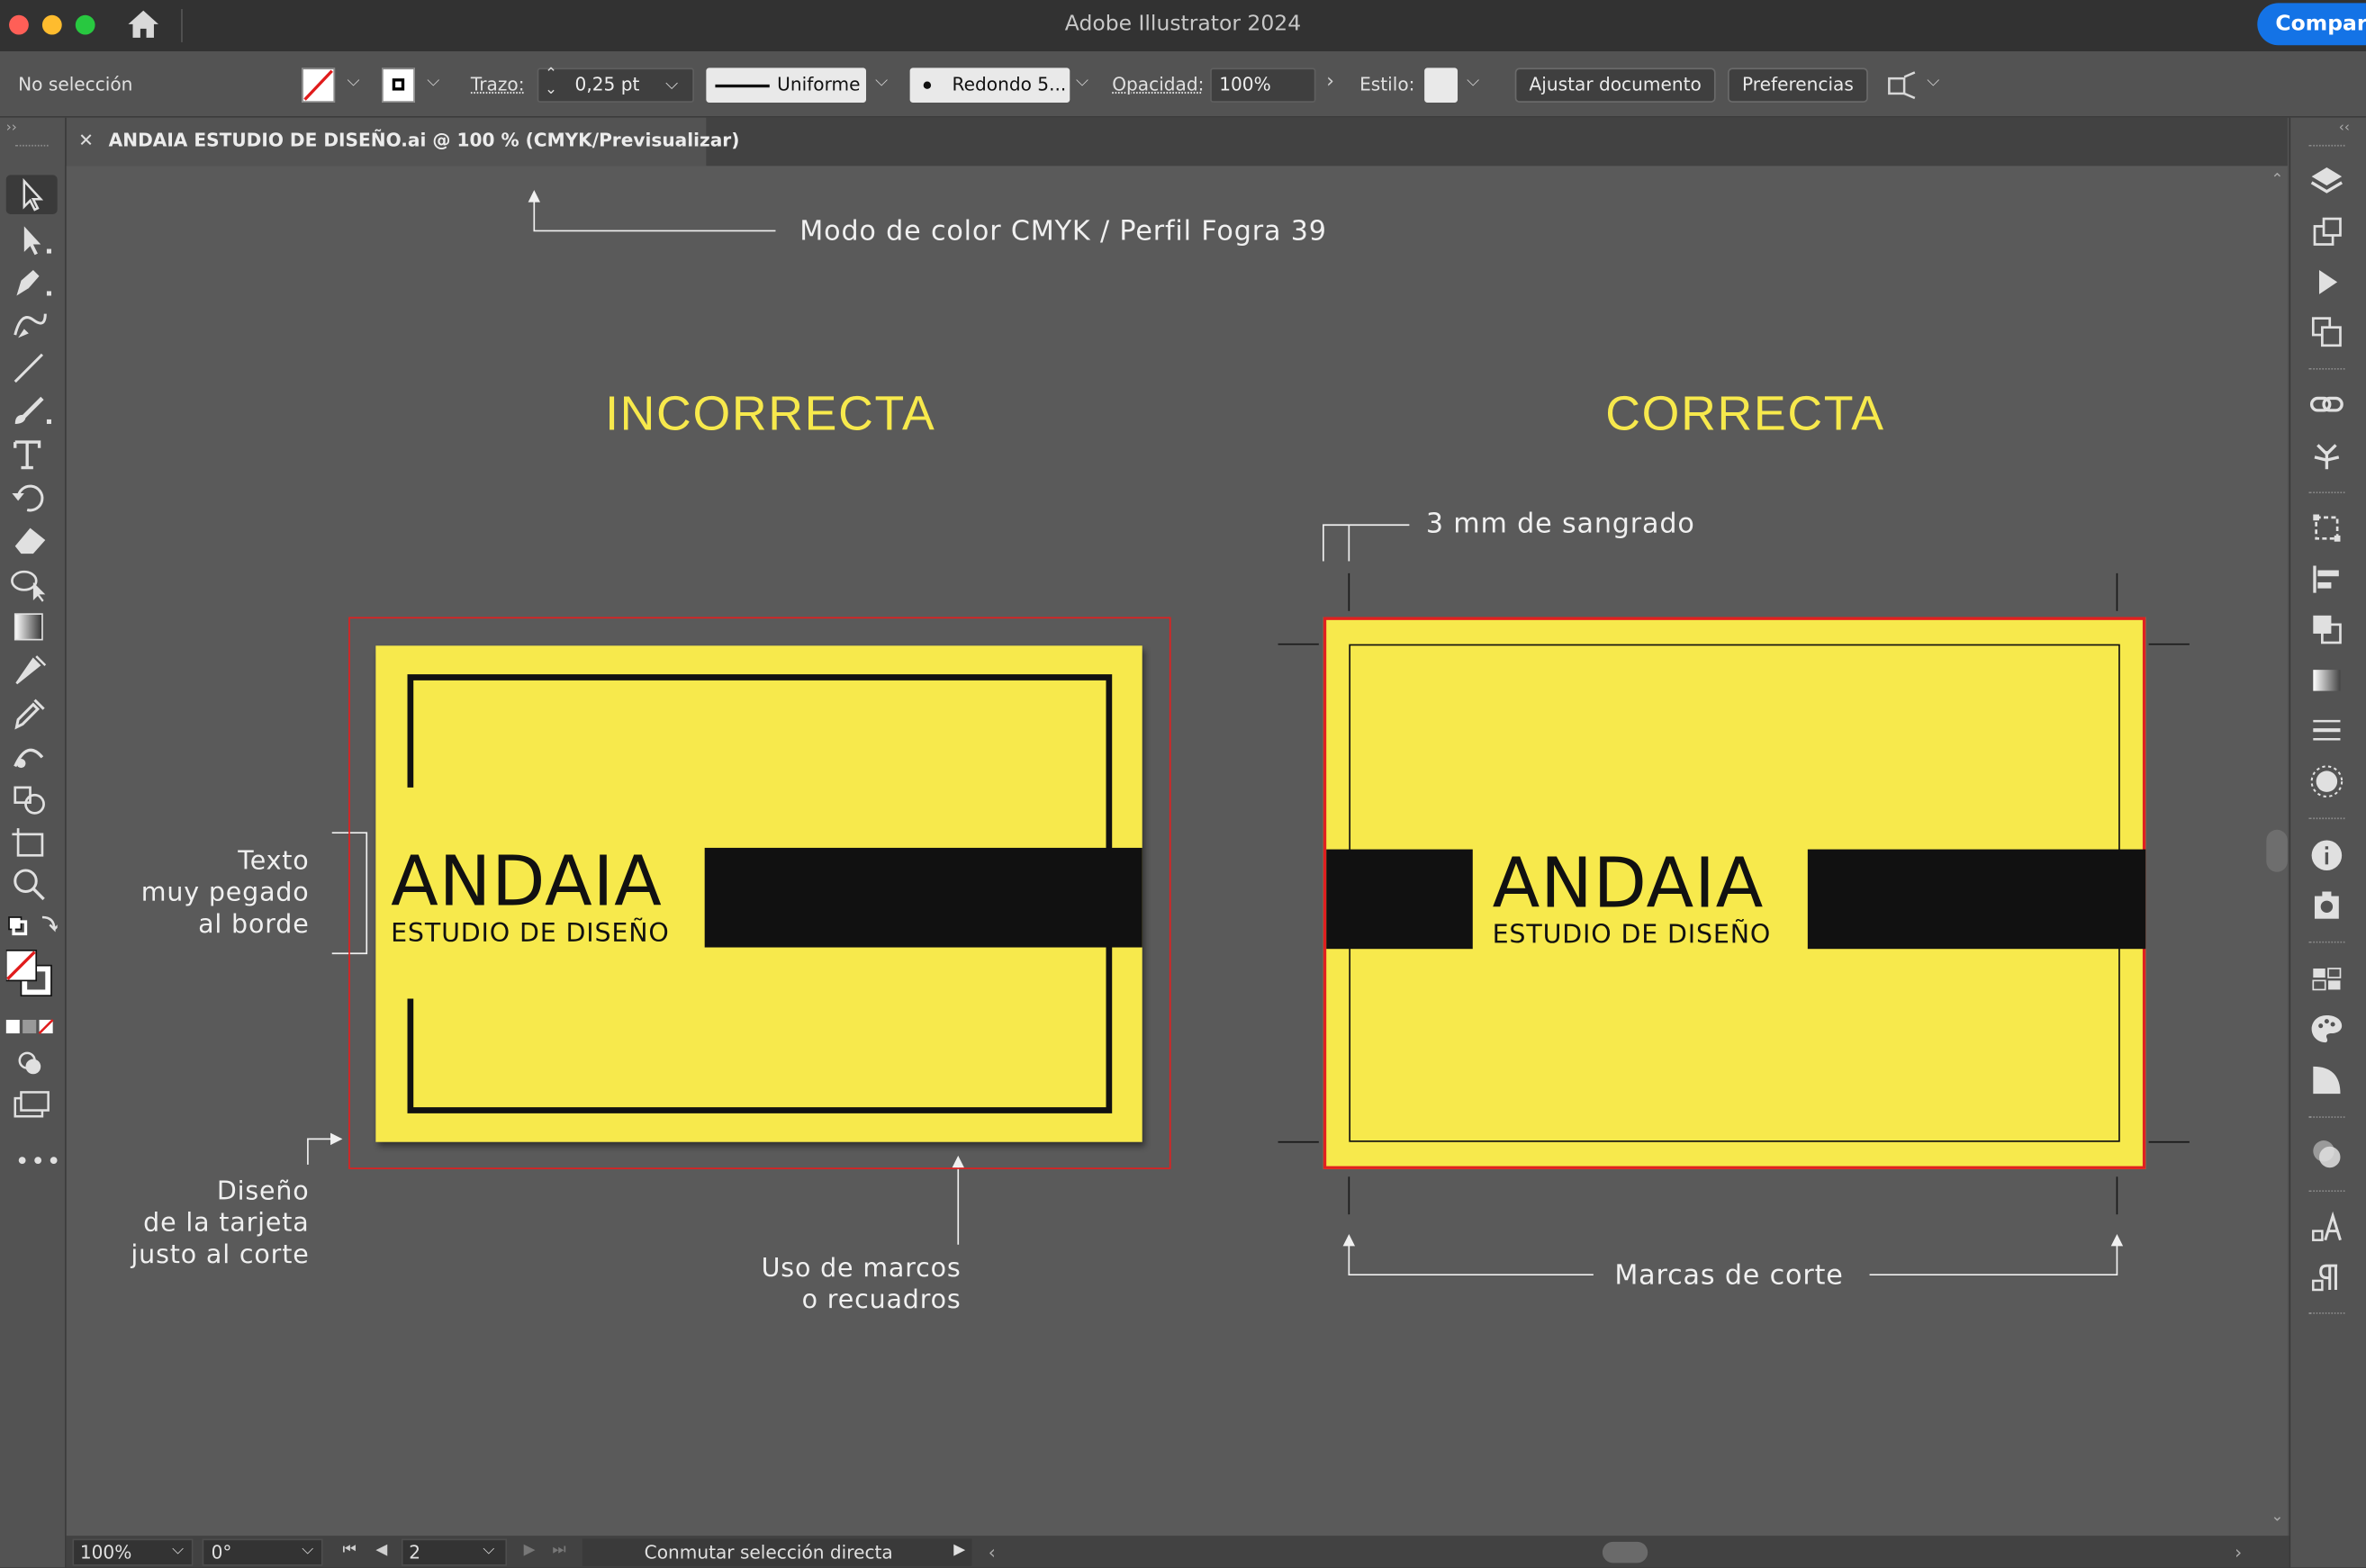  Describe the element at coordinates (32, 540) in the screenshot. I see `eraser-tool-icon` at that location.